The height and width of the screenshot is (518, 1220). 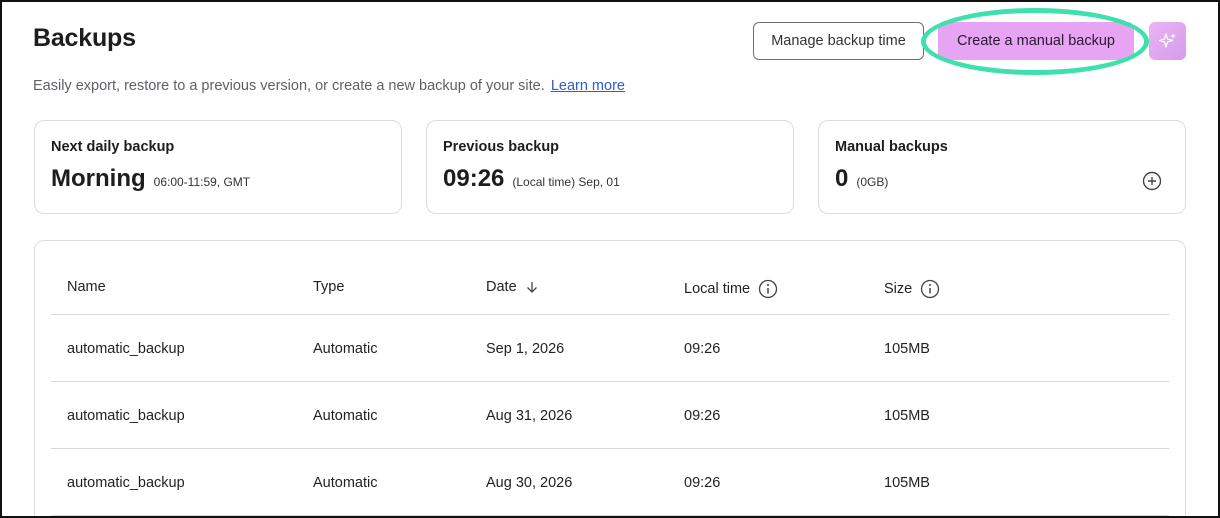 I want to click on manual-backups-detail: (0GB), so click(x=872, y=182).